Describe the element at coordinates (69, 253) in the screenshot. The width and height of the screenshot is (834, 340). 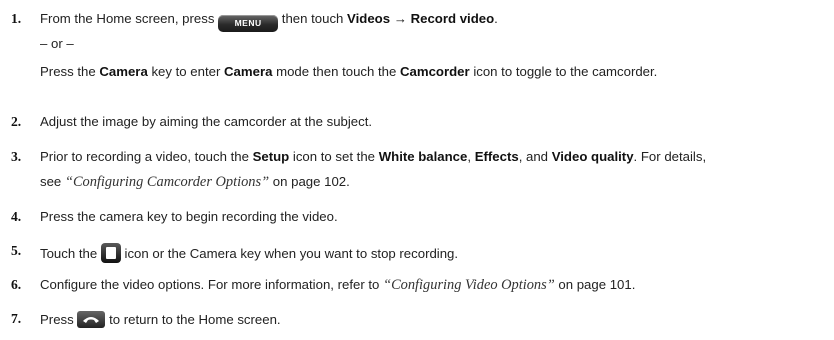
I see `step-text: Touch the` at that location.